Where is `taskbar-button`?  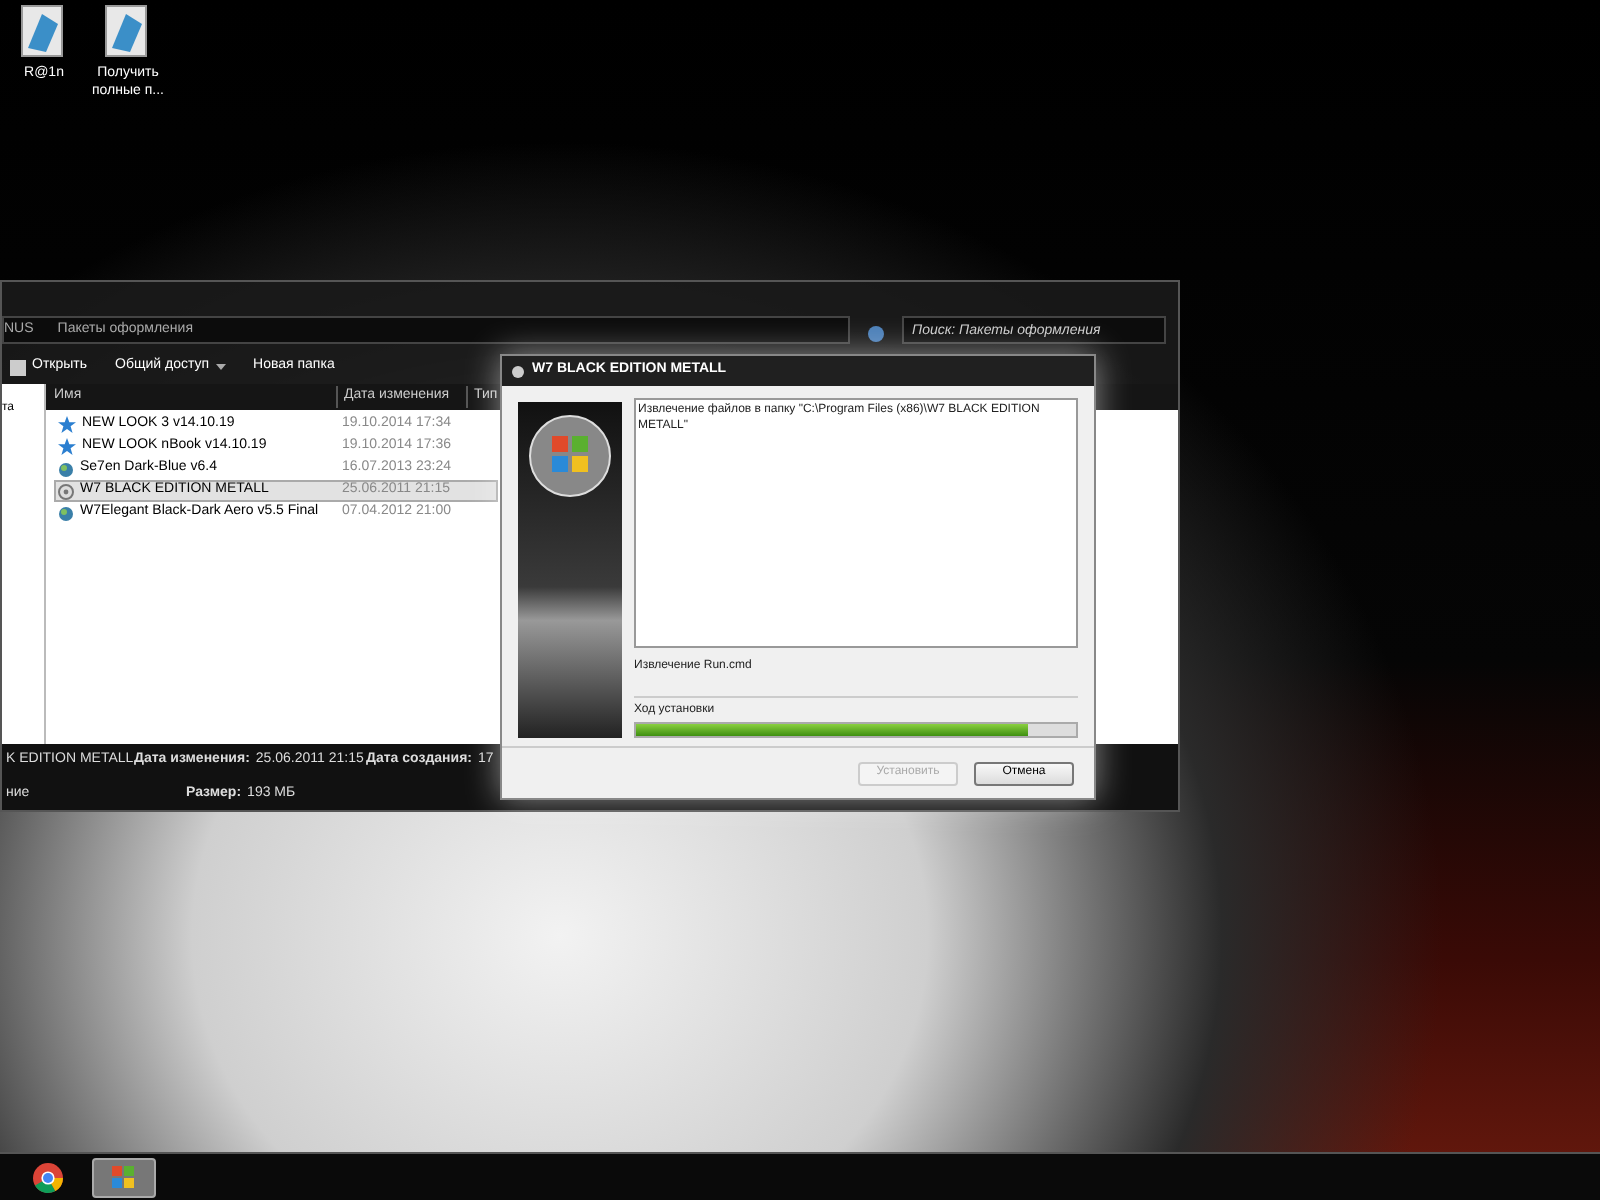 taskbar-button is located at coordinates (124, 1177).